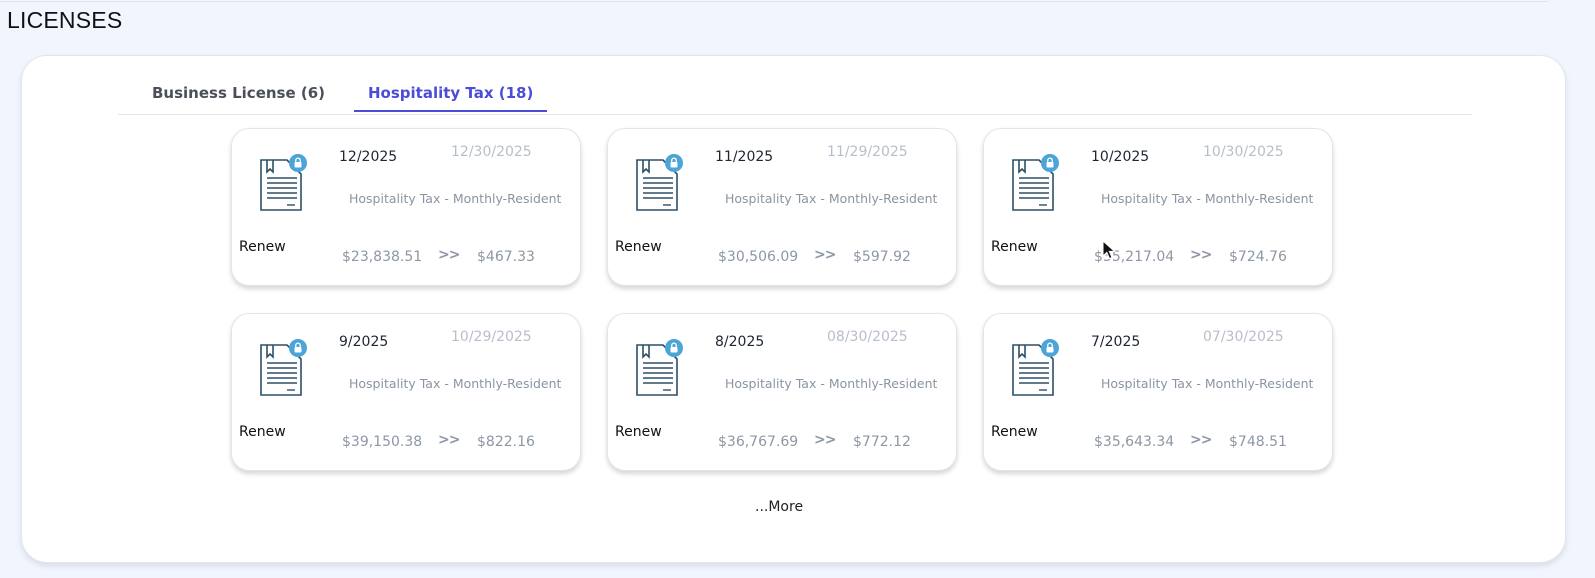 The height and width of the screenshot is (578, 1595). I want to click on license-due-date: 12/30/2025, so click(491, 152).